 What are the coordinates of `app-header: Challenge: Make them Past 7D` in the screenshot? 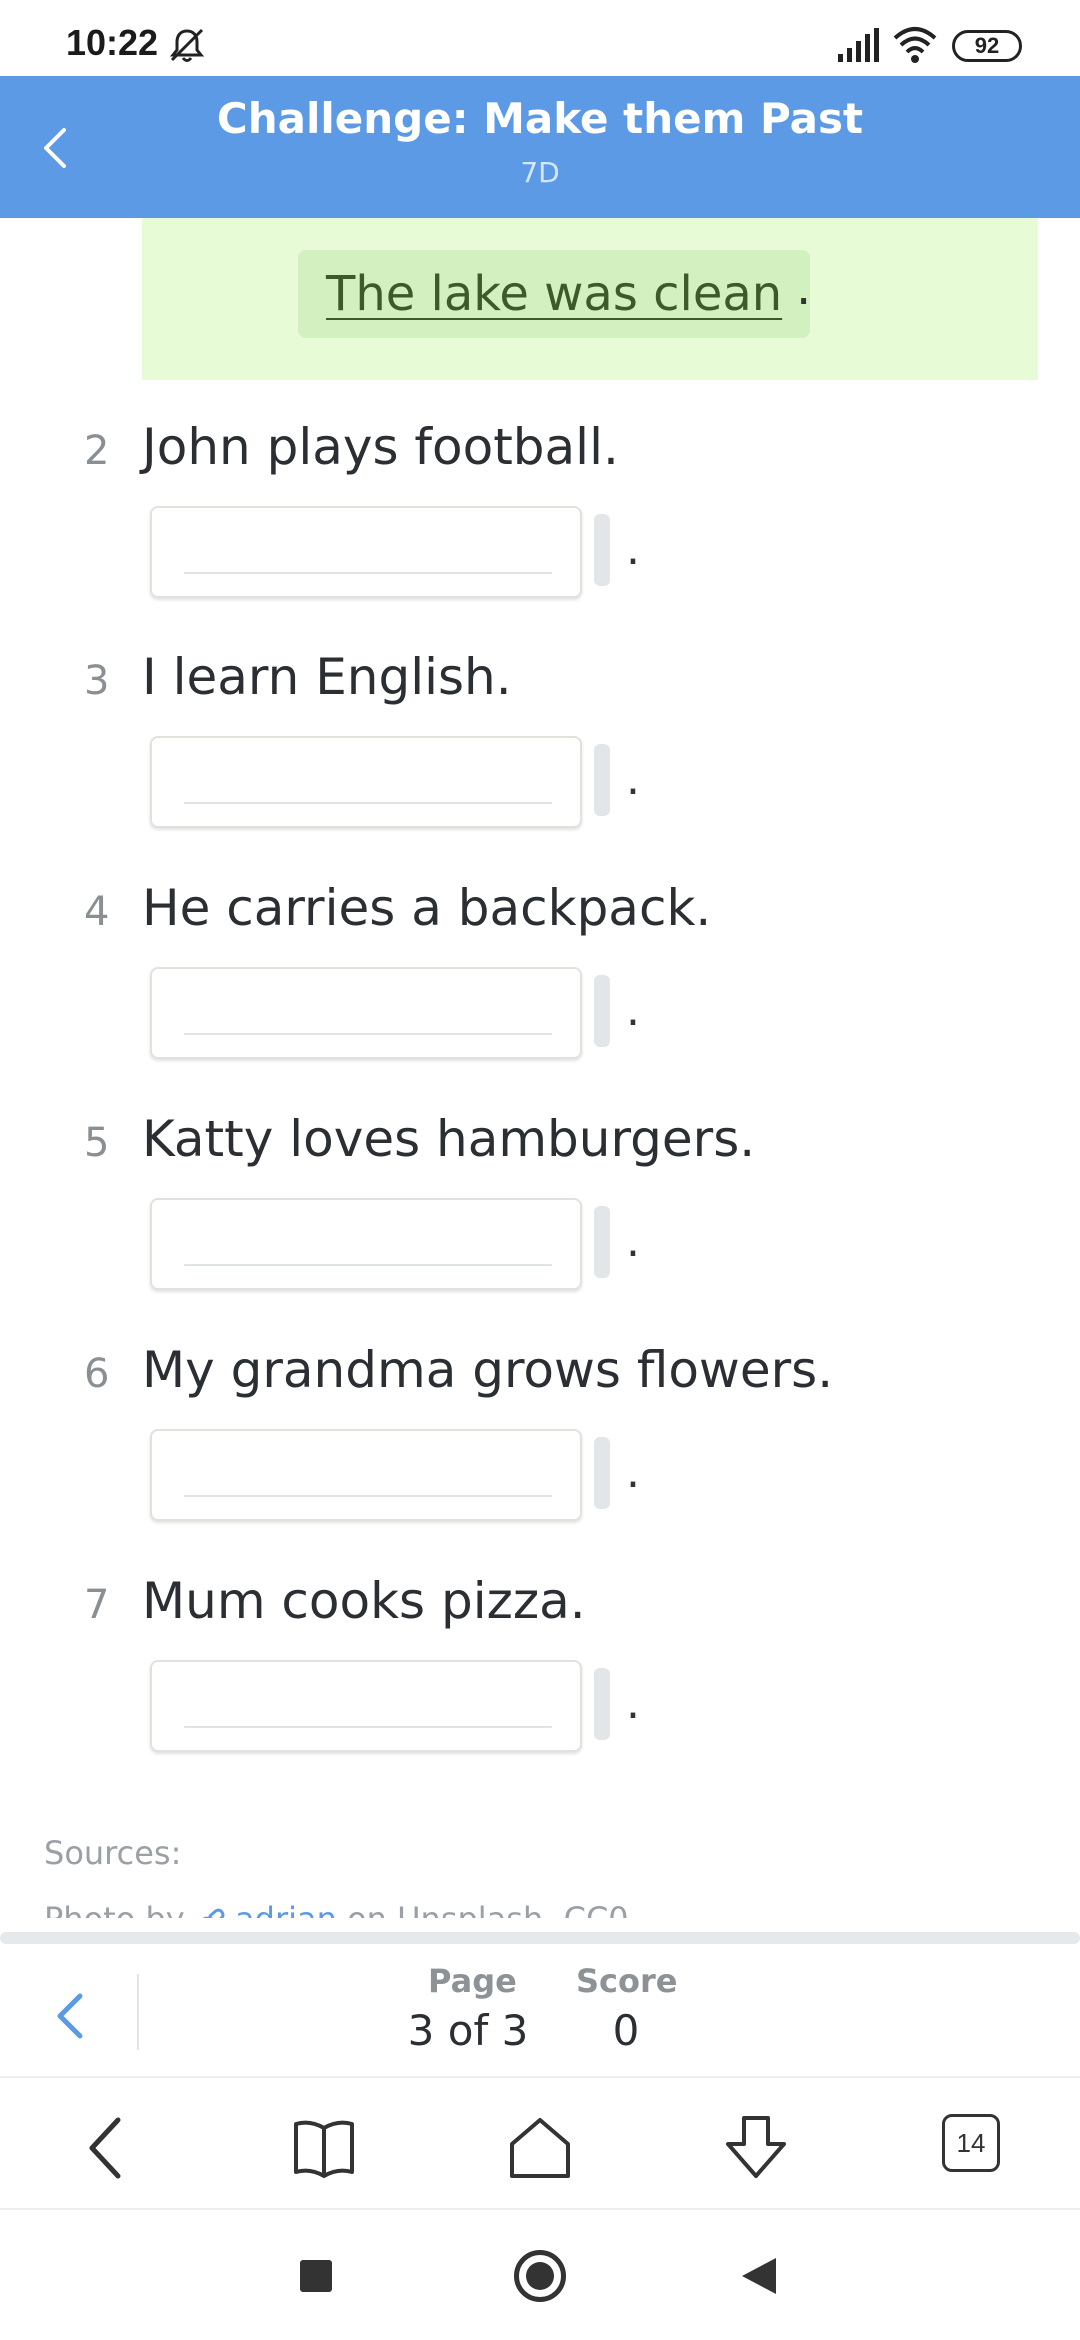 It's located at (540, 147).